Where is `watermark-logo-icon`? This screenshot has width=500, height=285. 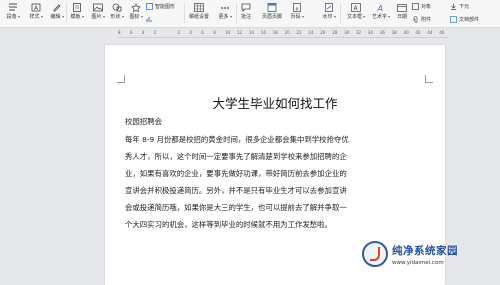 watermark-logo-icon is located at coordinates (375, 254).